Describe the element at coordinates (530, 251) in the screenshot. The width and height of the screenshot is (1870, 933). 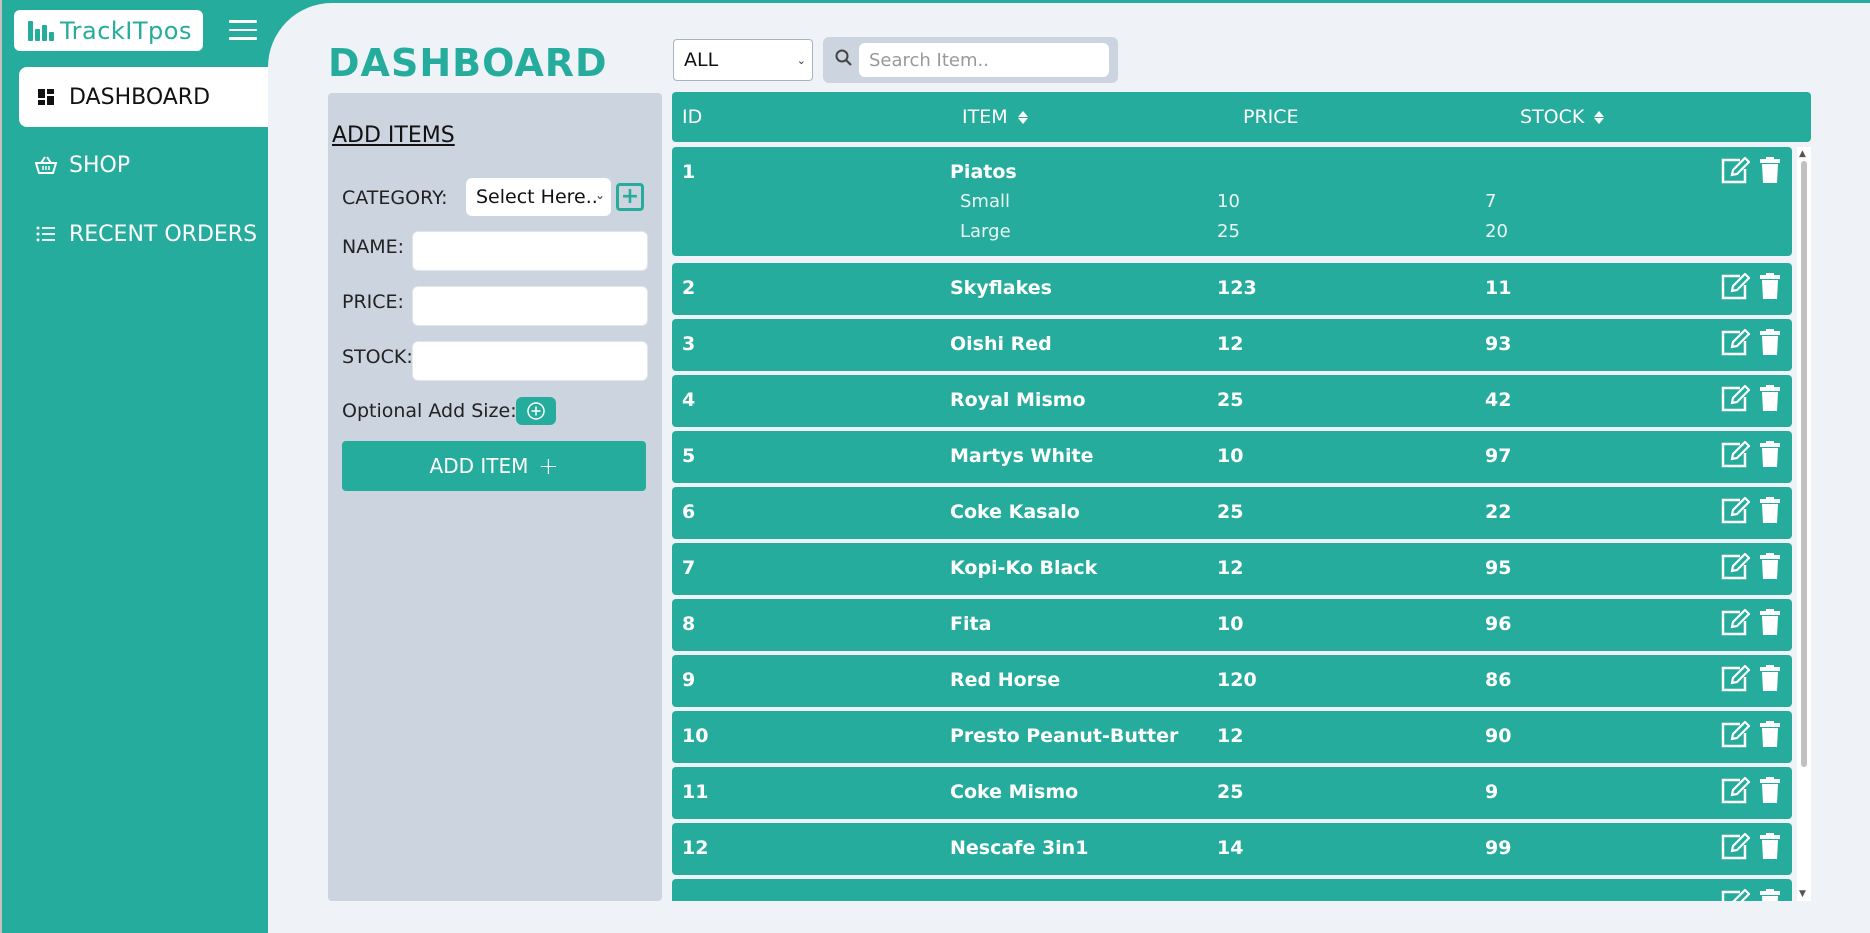
I see `name-input` at that location.